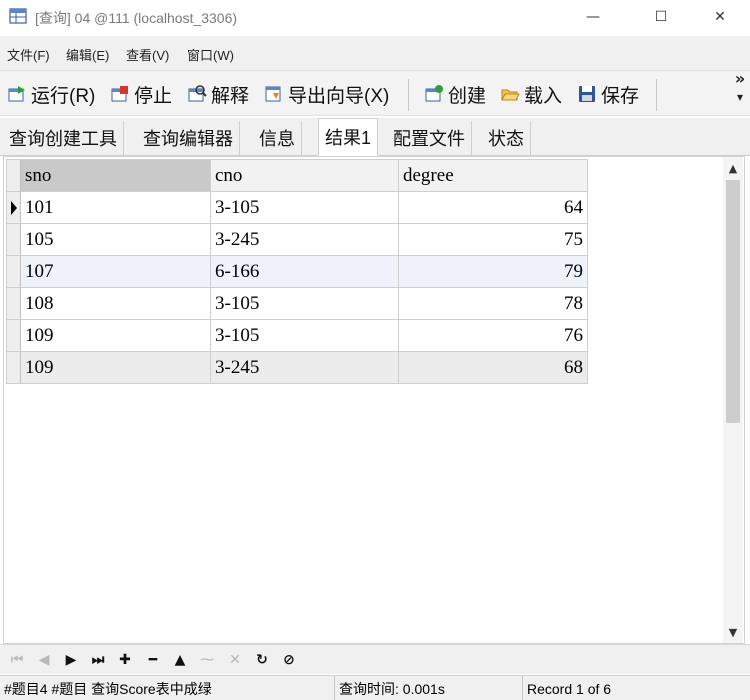 This screenshot has width=750, height=700. I want to click on first-record-icon: ⏮, so click(17, 660).